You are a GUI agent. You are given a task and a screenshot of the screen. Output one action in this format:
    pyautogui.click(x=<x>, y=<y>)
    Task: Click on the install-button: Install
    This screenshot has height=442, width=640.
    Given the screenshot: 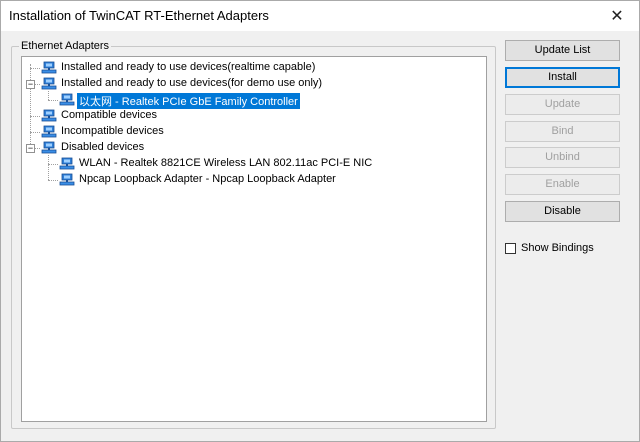 What is the action you would take?
    pyautogui.click(x=562, y=77)
    